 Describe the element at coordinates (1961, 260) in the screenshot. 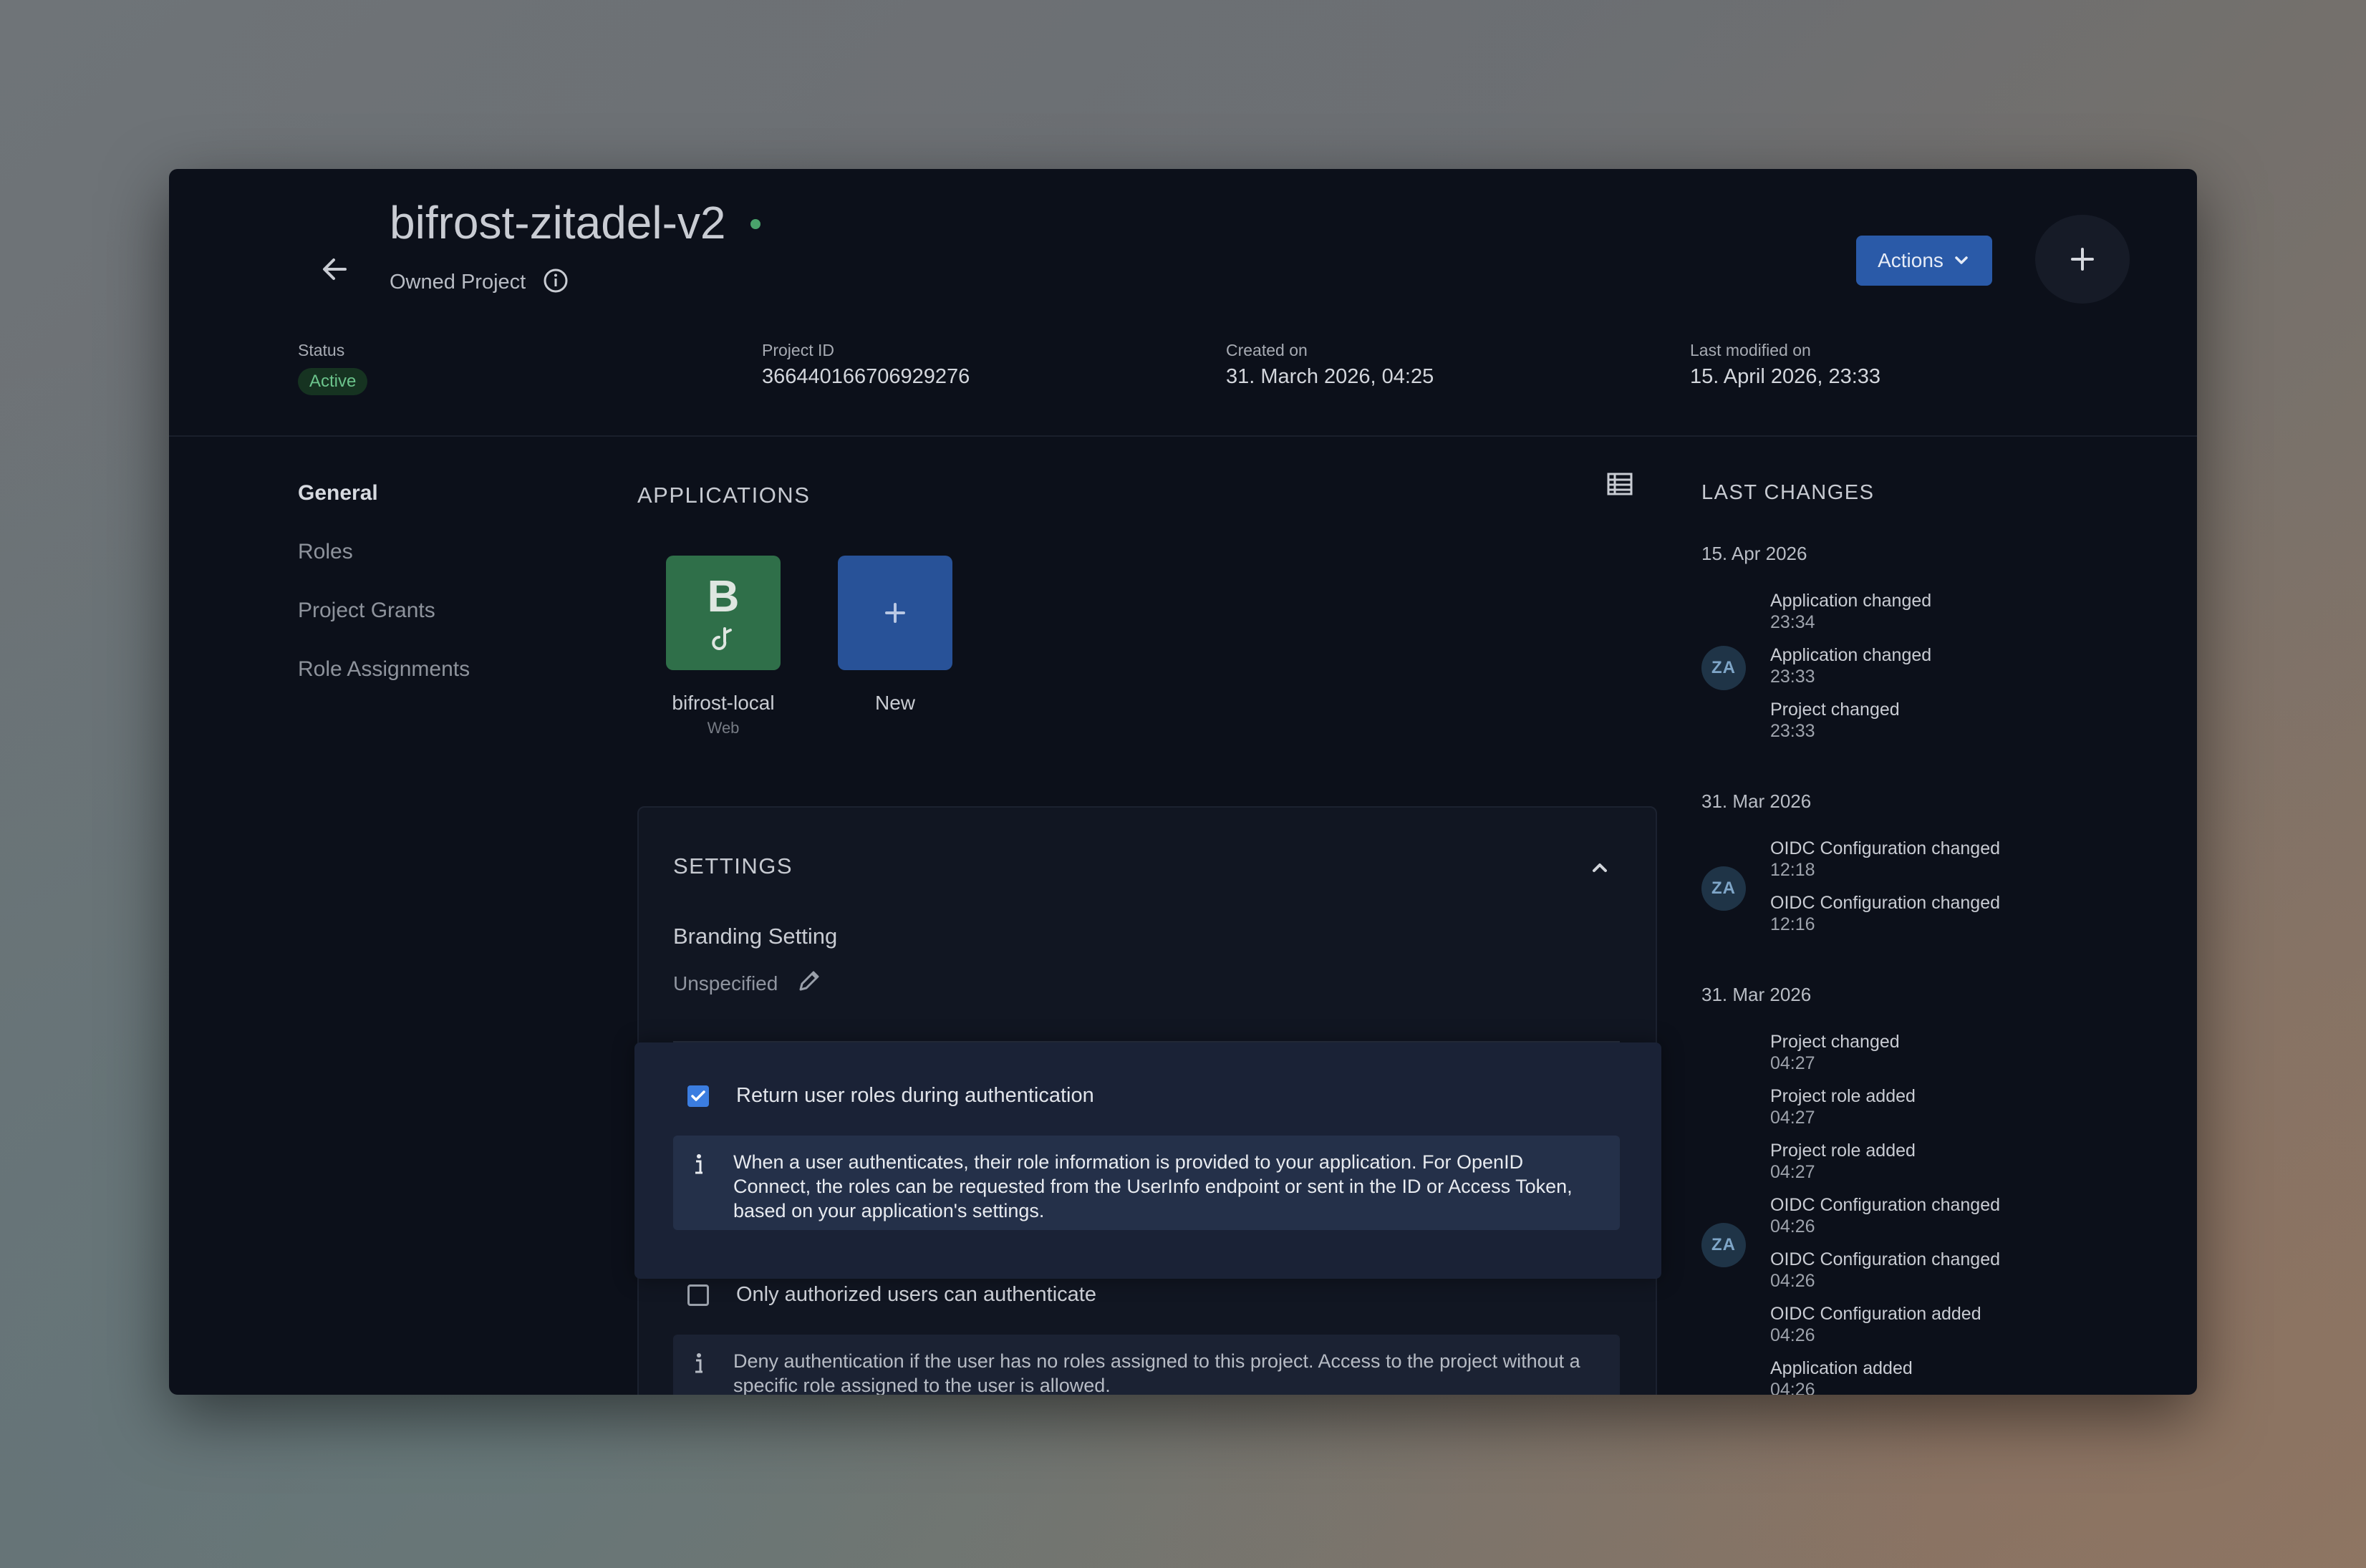

I see `chevron-down-icon` at that location.